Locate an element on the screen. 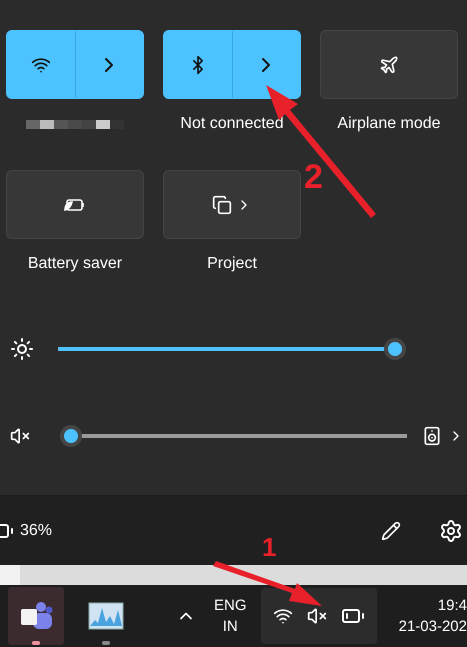 Image resolution: width=467 pixels, height=647 pixels. chart-app-icon is located at coordinates (106, 616).